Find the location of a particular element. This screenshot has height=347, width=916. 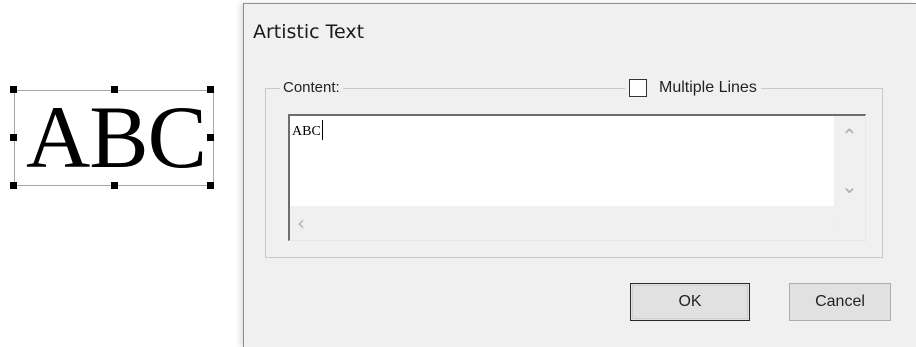

multiple-lines-checkbox is located at coordinates (638, 88).